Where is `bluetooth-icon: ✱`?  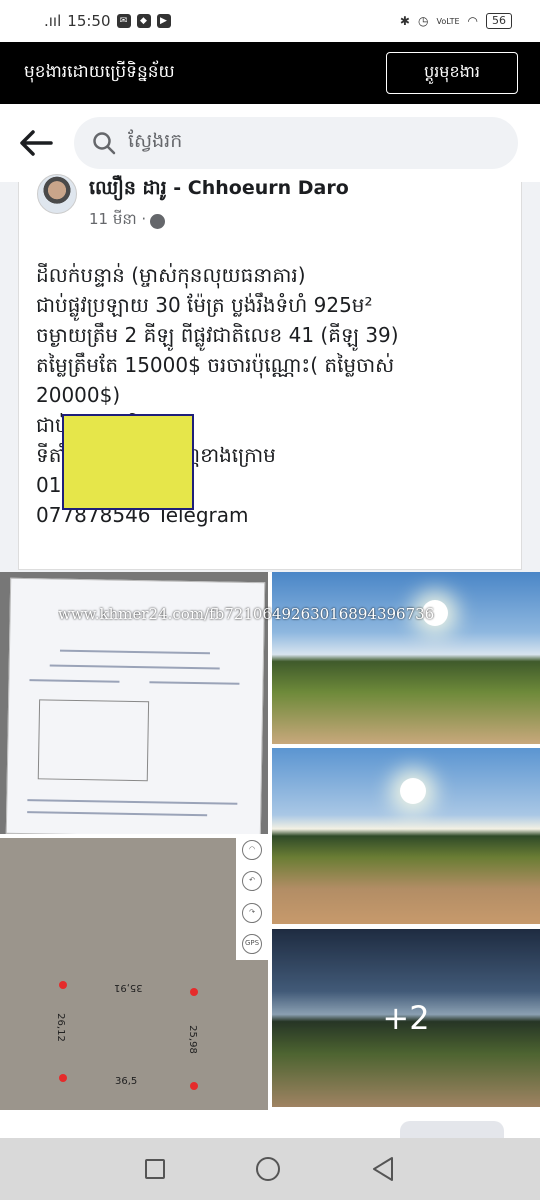
bluetooth-icon: ✱ is located at coordinates (404, 21).